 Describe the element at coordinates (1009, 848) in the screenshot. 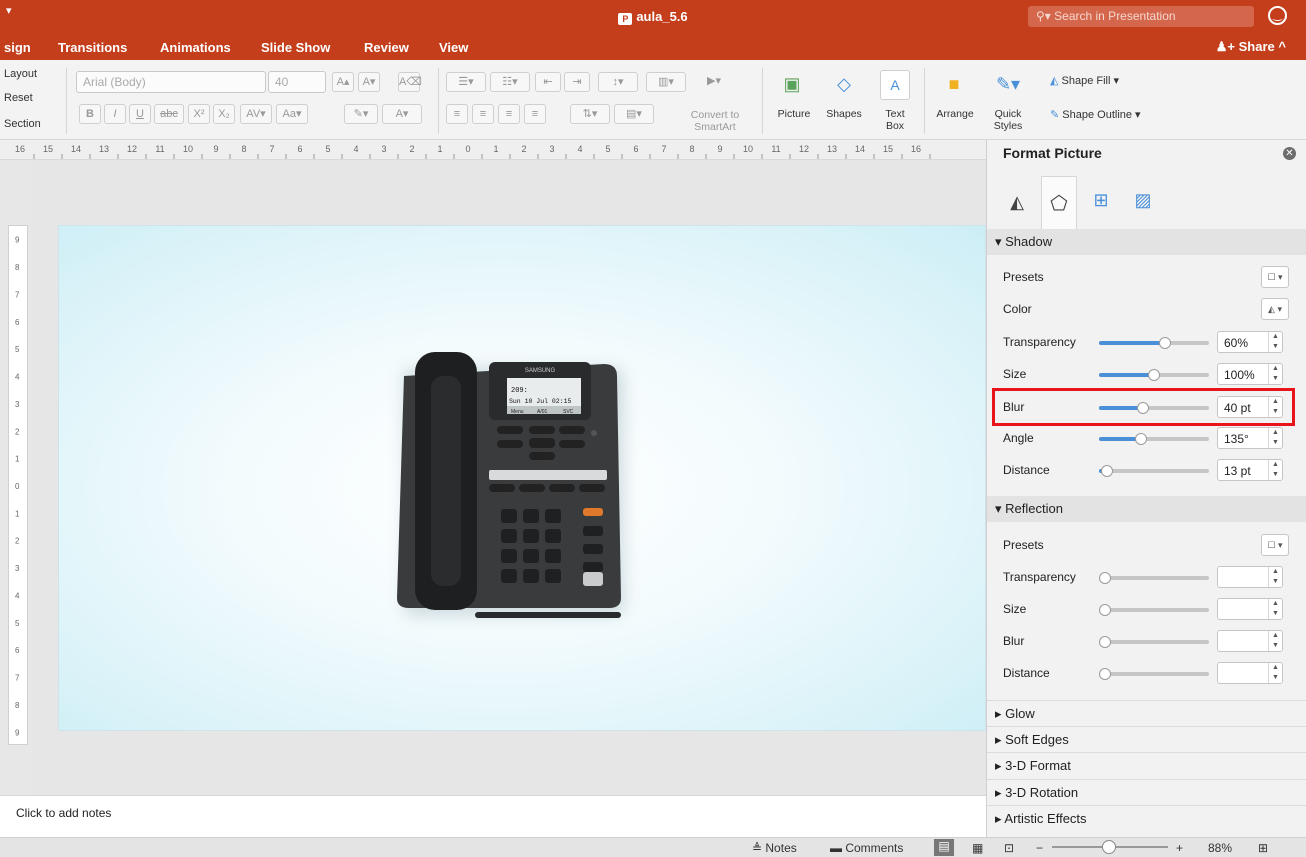

I see `reading-view-icon: ⊡` at that location.